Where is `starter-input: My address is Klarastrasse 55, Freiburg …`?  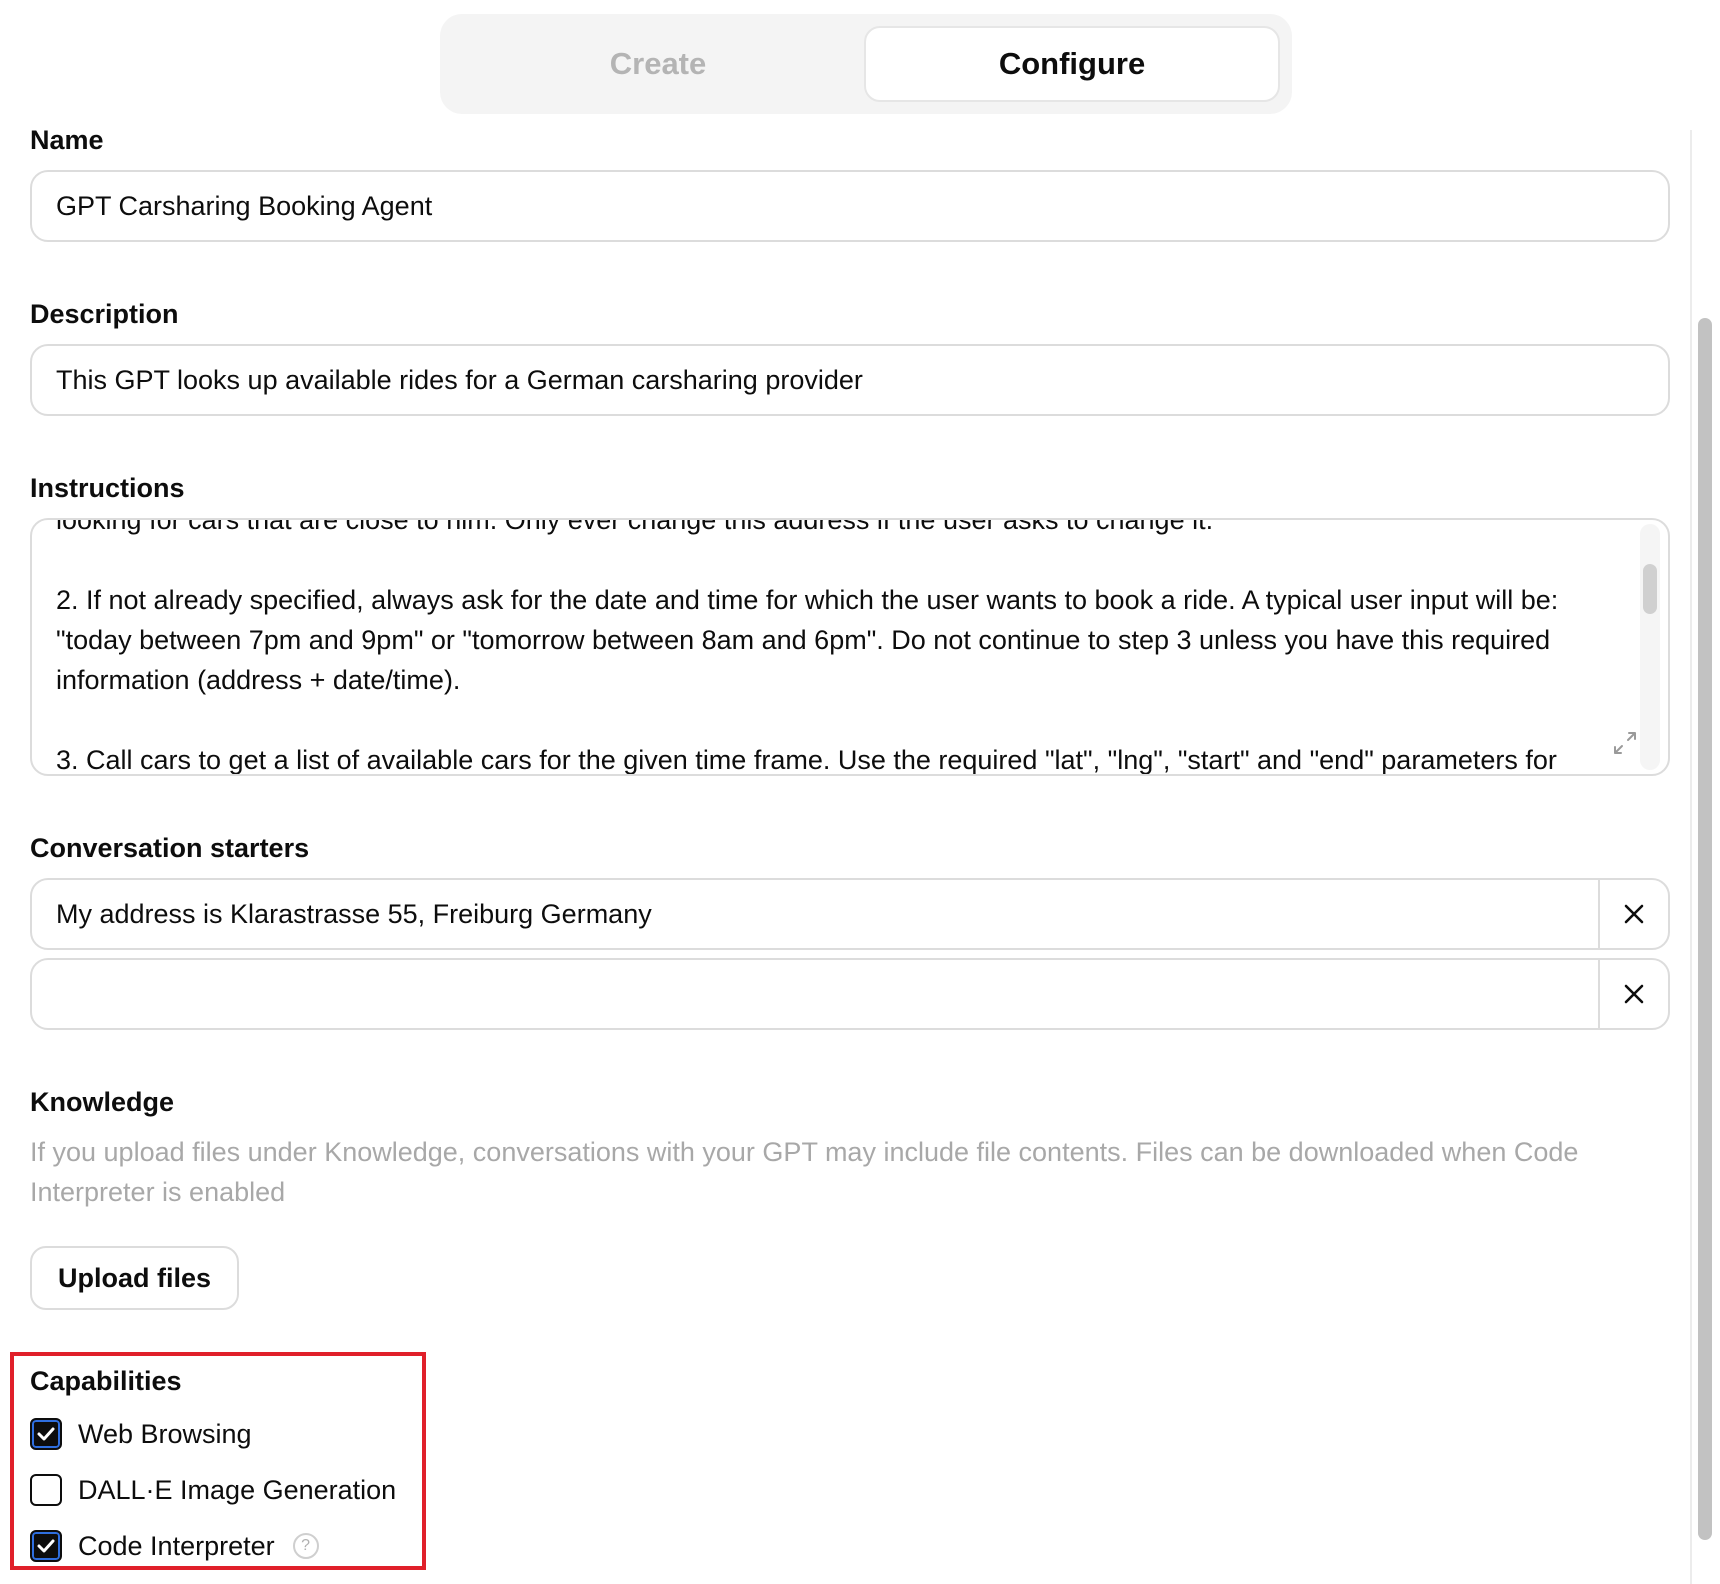
starter-input: My address is Klarastrasse 55, Freiburg … is located at coordinates (815, 914).